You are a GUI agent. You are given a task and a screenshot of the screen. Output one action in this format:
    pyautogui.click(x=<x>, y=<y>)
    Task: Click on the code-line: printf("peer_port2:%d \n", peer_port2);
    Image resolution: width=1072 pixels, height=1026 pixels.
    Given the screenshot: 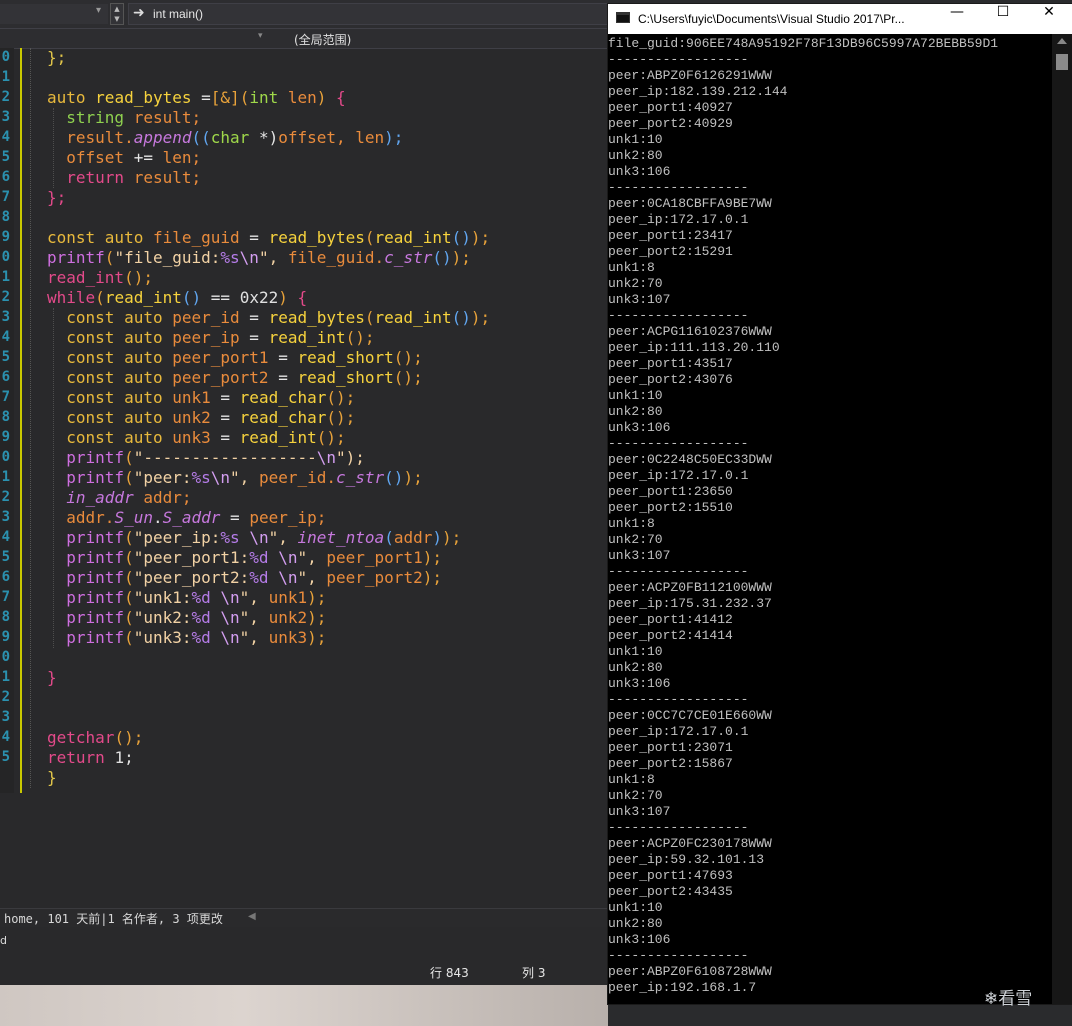 What is the action you would take?
    pyautogui.click(x=244, y=578)
    